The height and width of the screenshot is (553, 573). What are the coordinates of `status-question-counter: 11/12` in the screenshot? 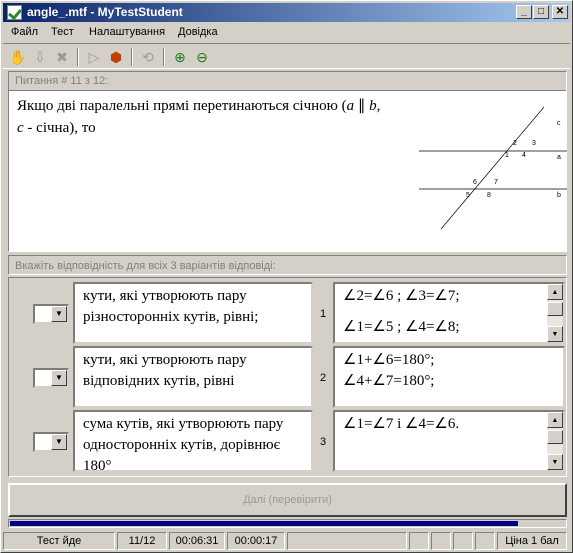 It's located at (142, 541).